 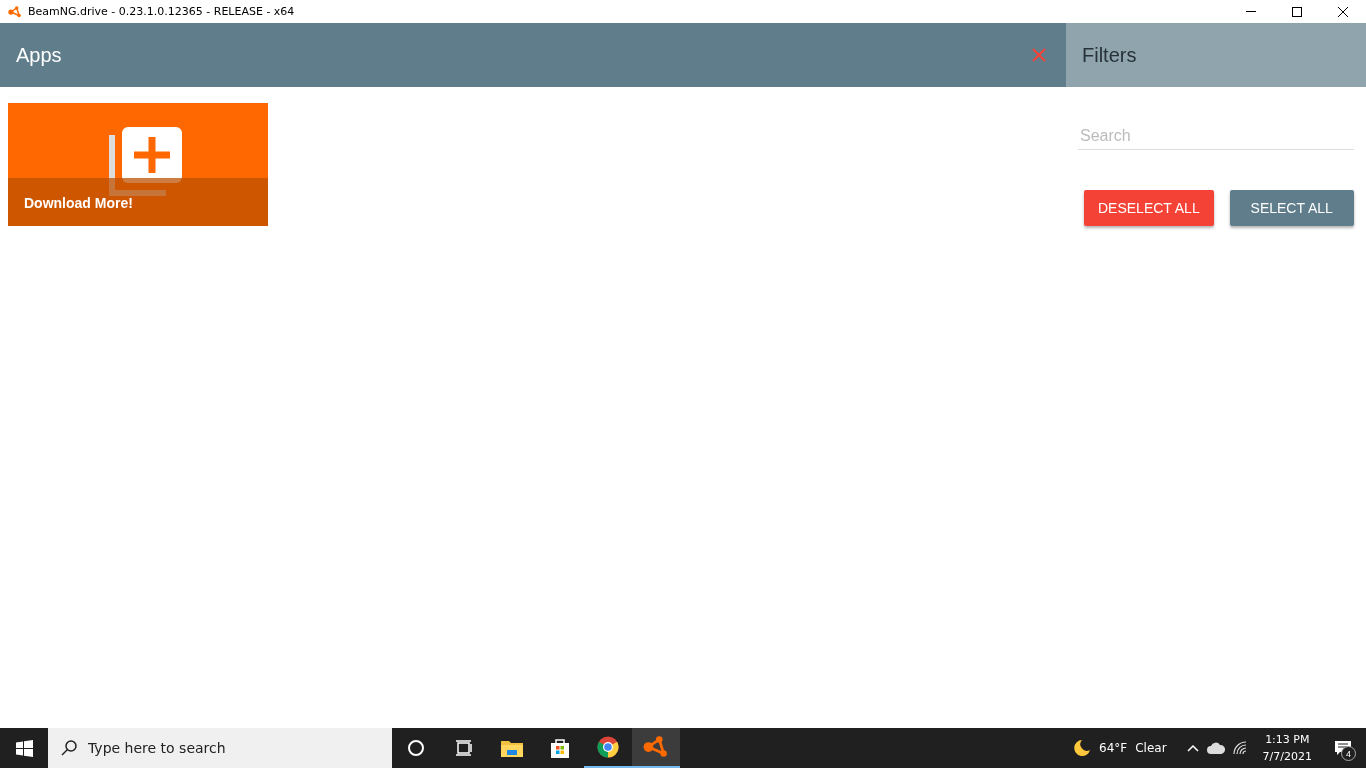 I want to click on deselect-all-button: DESELECT ALL, so click(x=1149, y=208).